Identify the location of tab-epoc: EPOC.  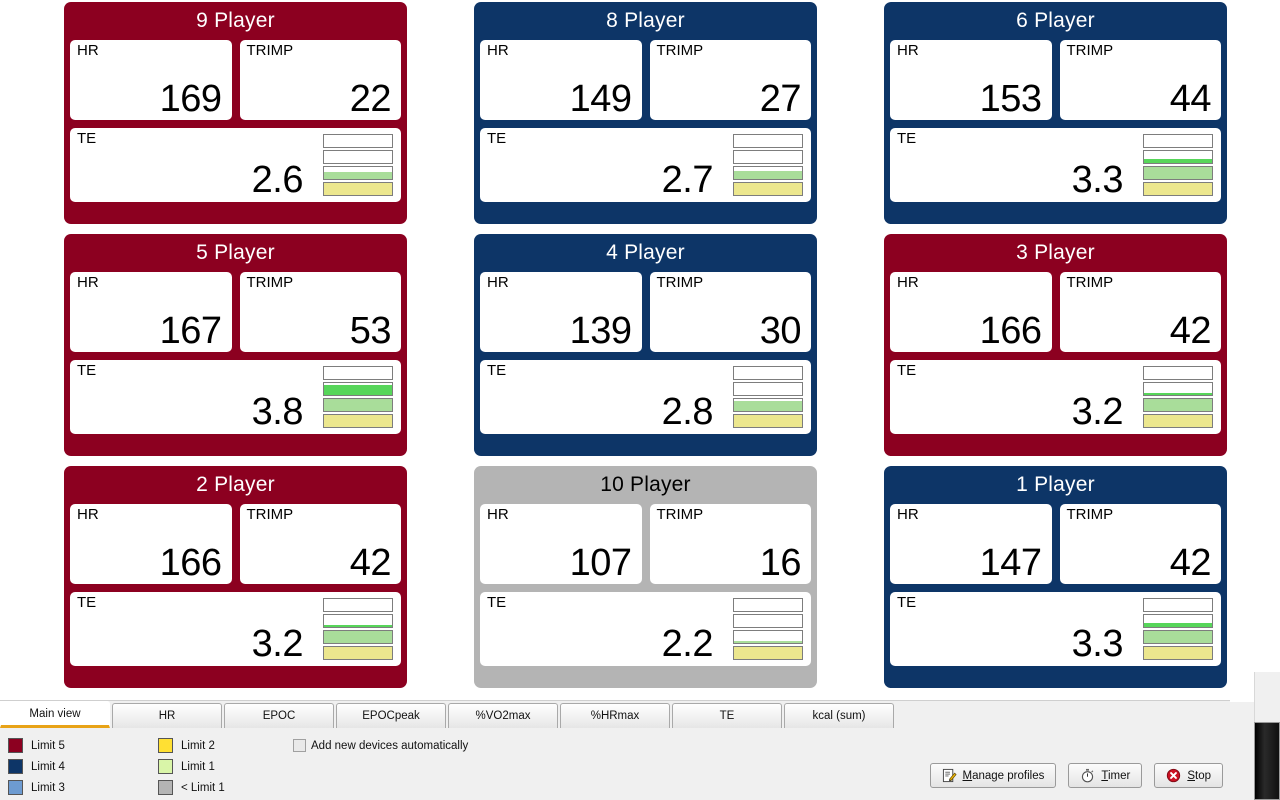
(279, 715).